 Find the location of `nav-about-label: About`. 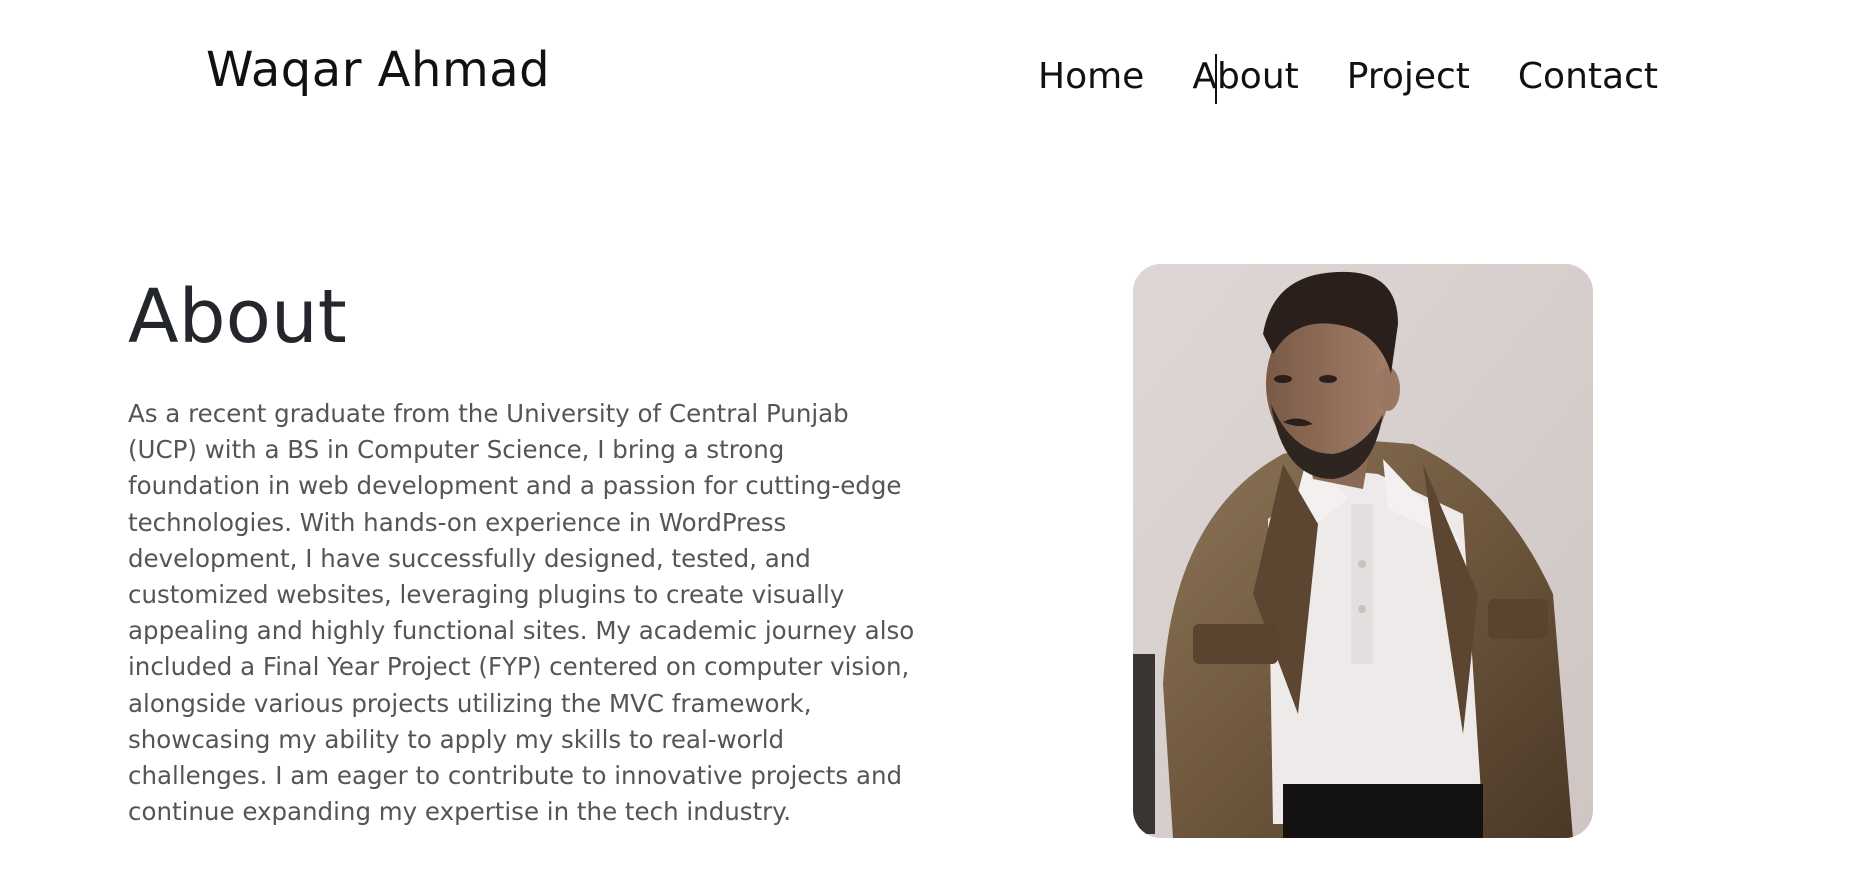

nav-about-label: About is located at coordinates (1245, 76).